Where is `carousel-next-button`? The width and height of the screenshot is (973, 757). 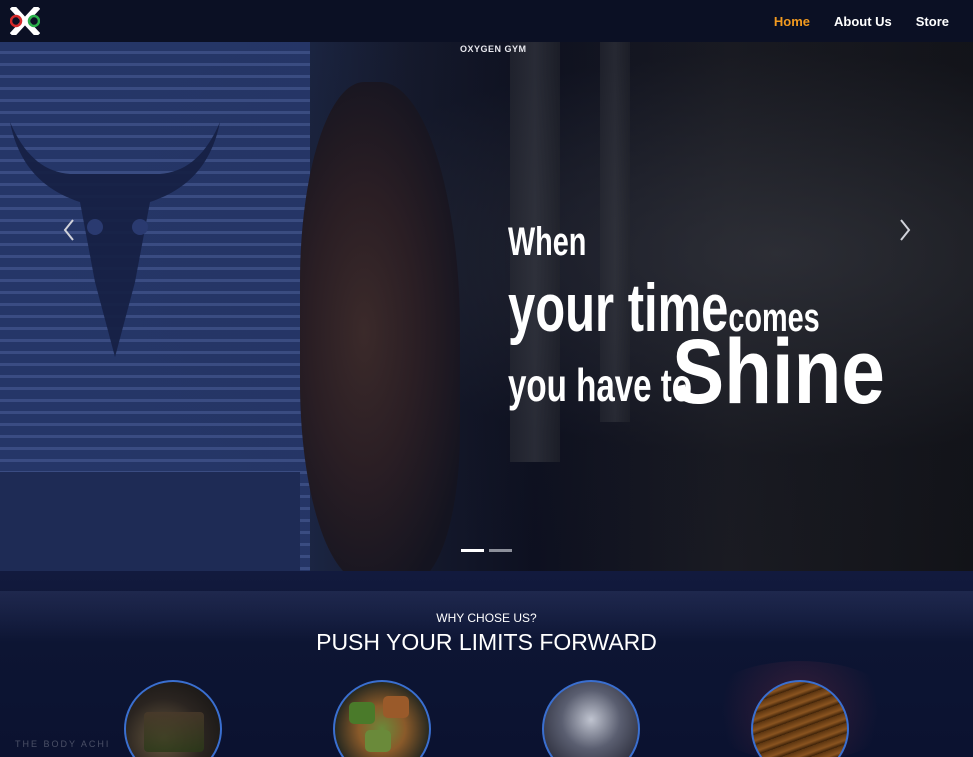 carousel-next-button is located at coordinates (905, 230).